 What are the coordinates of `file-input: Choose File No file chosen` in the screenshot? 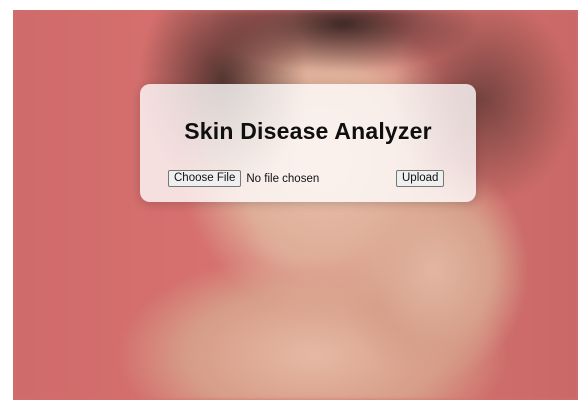 It's located at (243, 178).